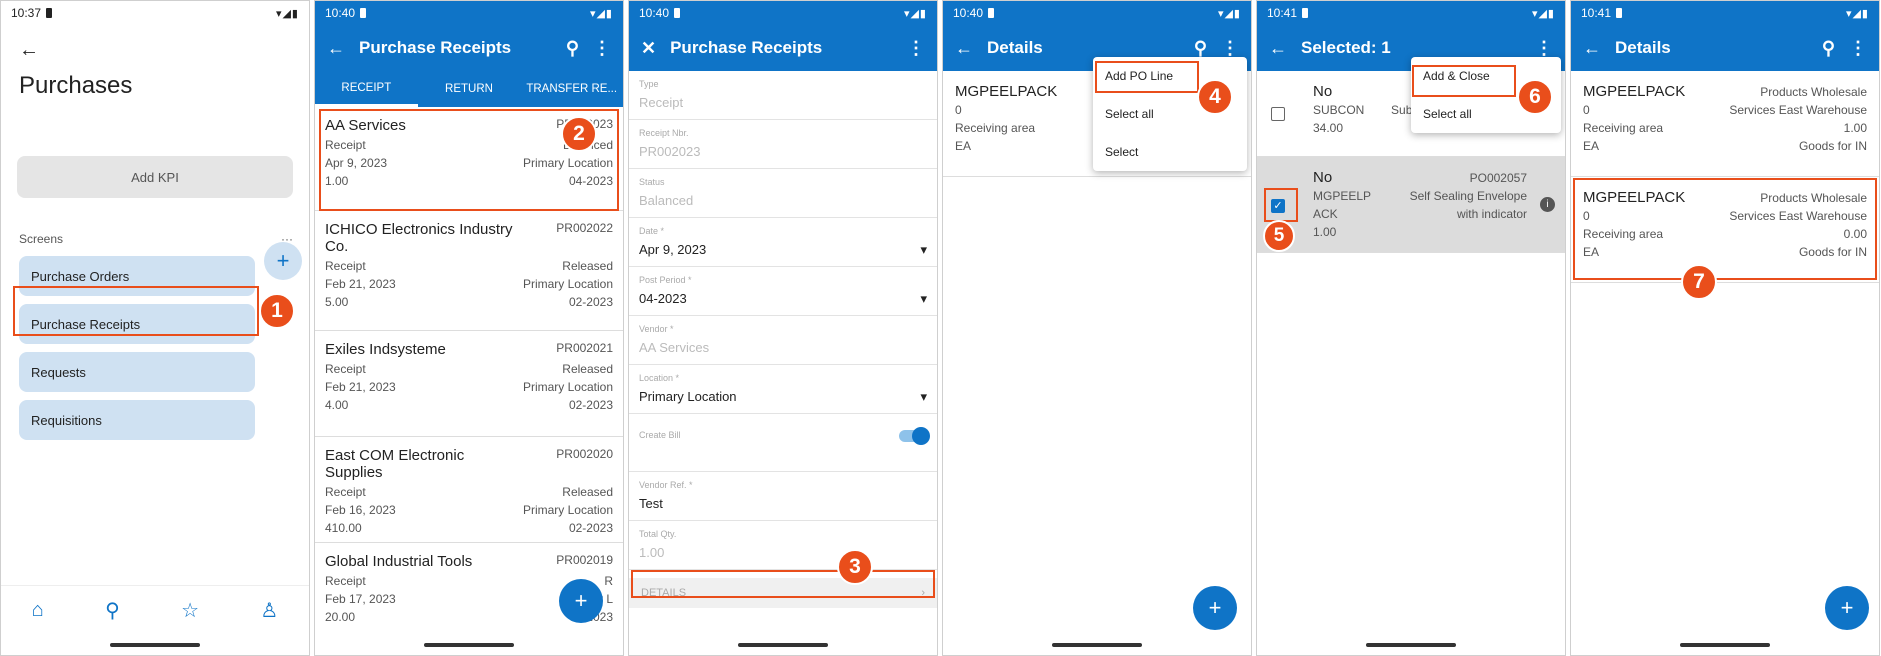 The height and width of the screenshot is (656, 1881). Describe the element at coordinates (579, 134) in the screenshot. I see `step-badge: 2` at that location.